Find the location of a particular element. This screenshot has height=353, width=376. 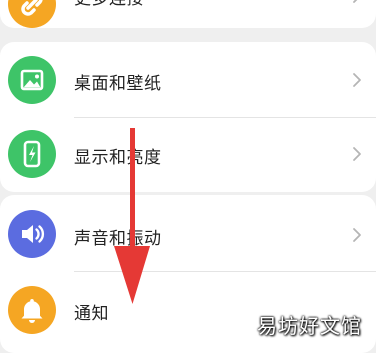

bell-icon is located at coordinates (32, 310).